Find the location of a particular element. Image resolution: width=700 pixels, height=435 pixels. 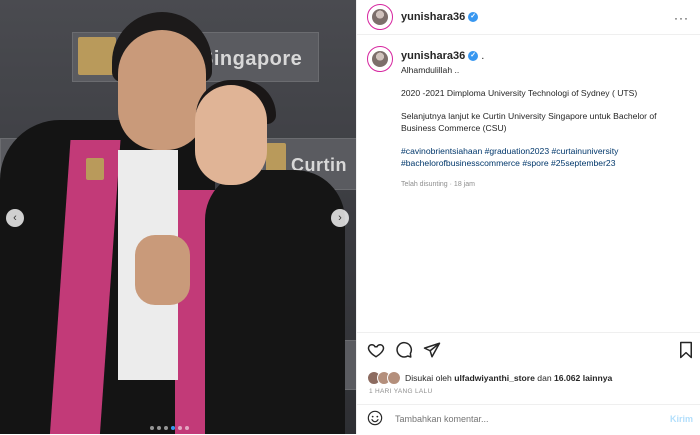

heart-icon is located at coordinates (376, 350).